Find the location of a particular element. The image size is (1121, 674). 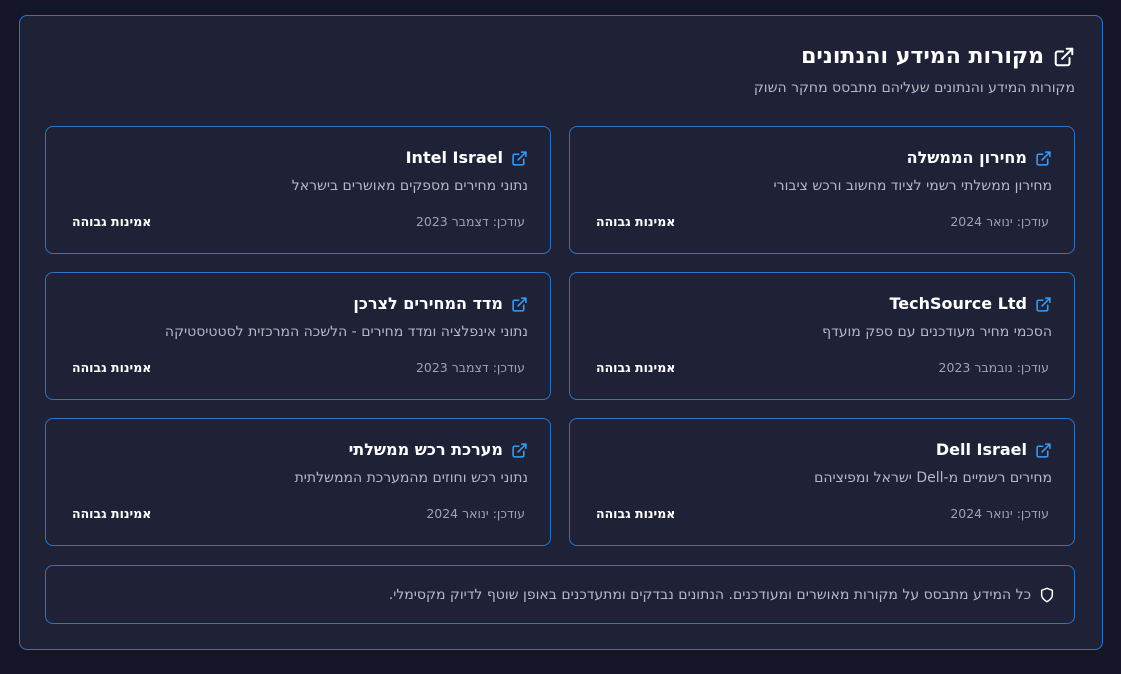

source-card-header: Intel Israel is located at coordinates (298, 158).